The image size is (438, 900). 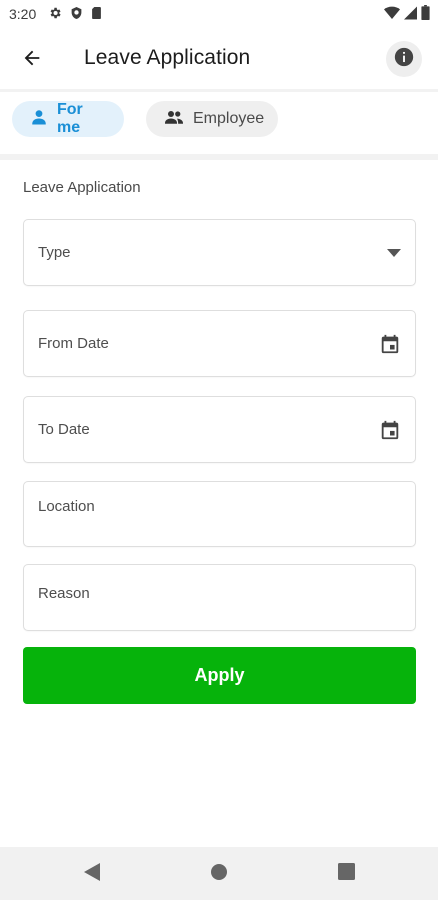 I want to click on nav-recents-button, so click(x=346, y=874).